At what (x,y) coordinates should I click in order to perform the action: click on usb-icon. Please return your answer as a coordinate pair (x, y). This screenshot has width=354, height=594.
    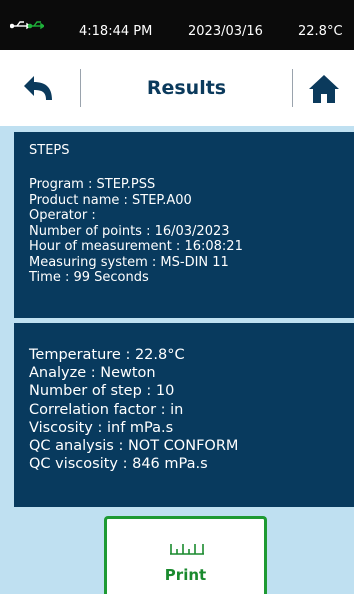
    Looking at the image, I should click on (27, 25).